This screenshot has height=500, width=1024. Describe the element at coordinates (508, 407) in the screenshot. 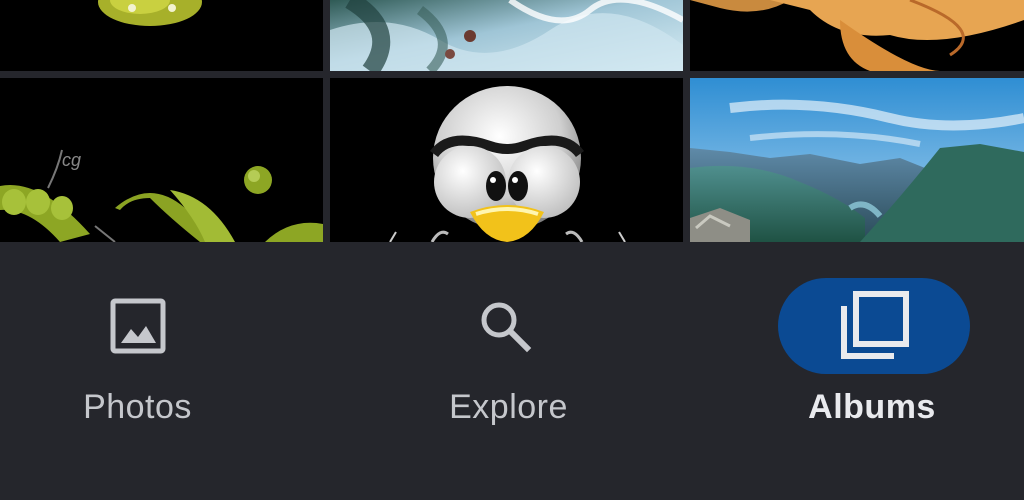

I see `nav-label-explore: Explore` at that location.